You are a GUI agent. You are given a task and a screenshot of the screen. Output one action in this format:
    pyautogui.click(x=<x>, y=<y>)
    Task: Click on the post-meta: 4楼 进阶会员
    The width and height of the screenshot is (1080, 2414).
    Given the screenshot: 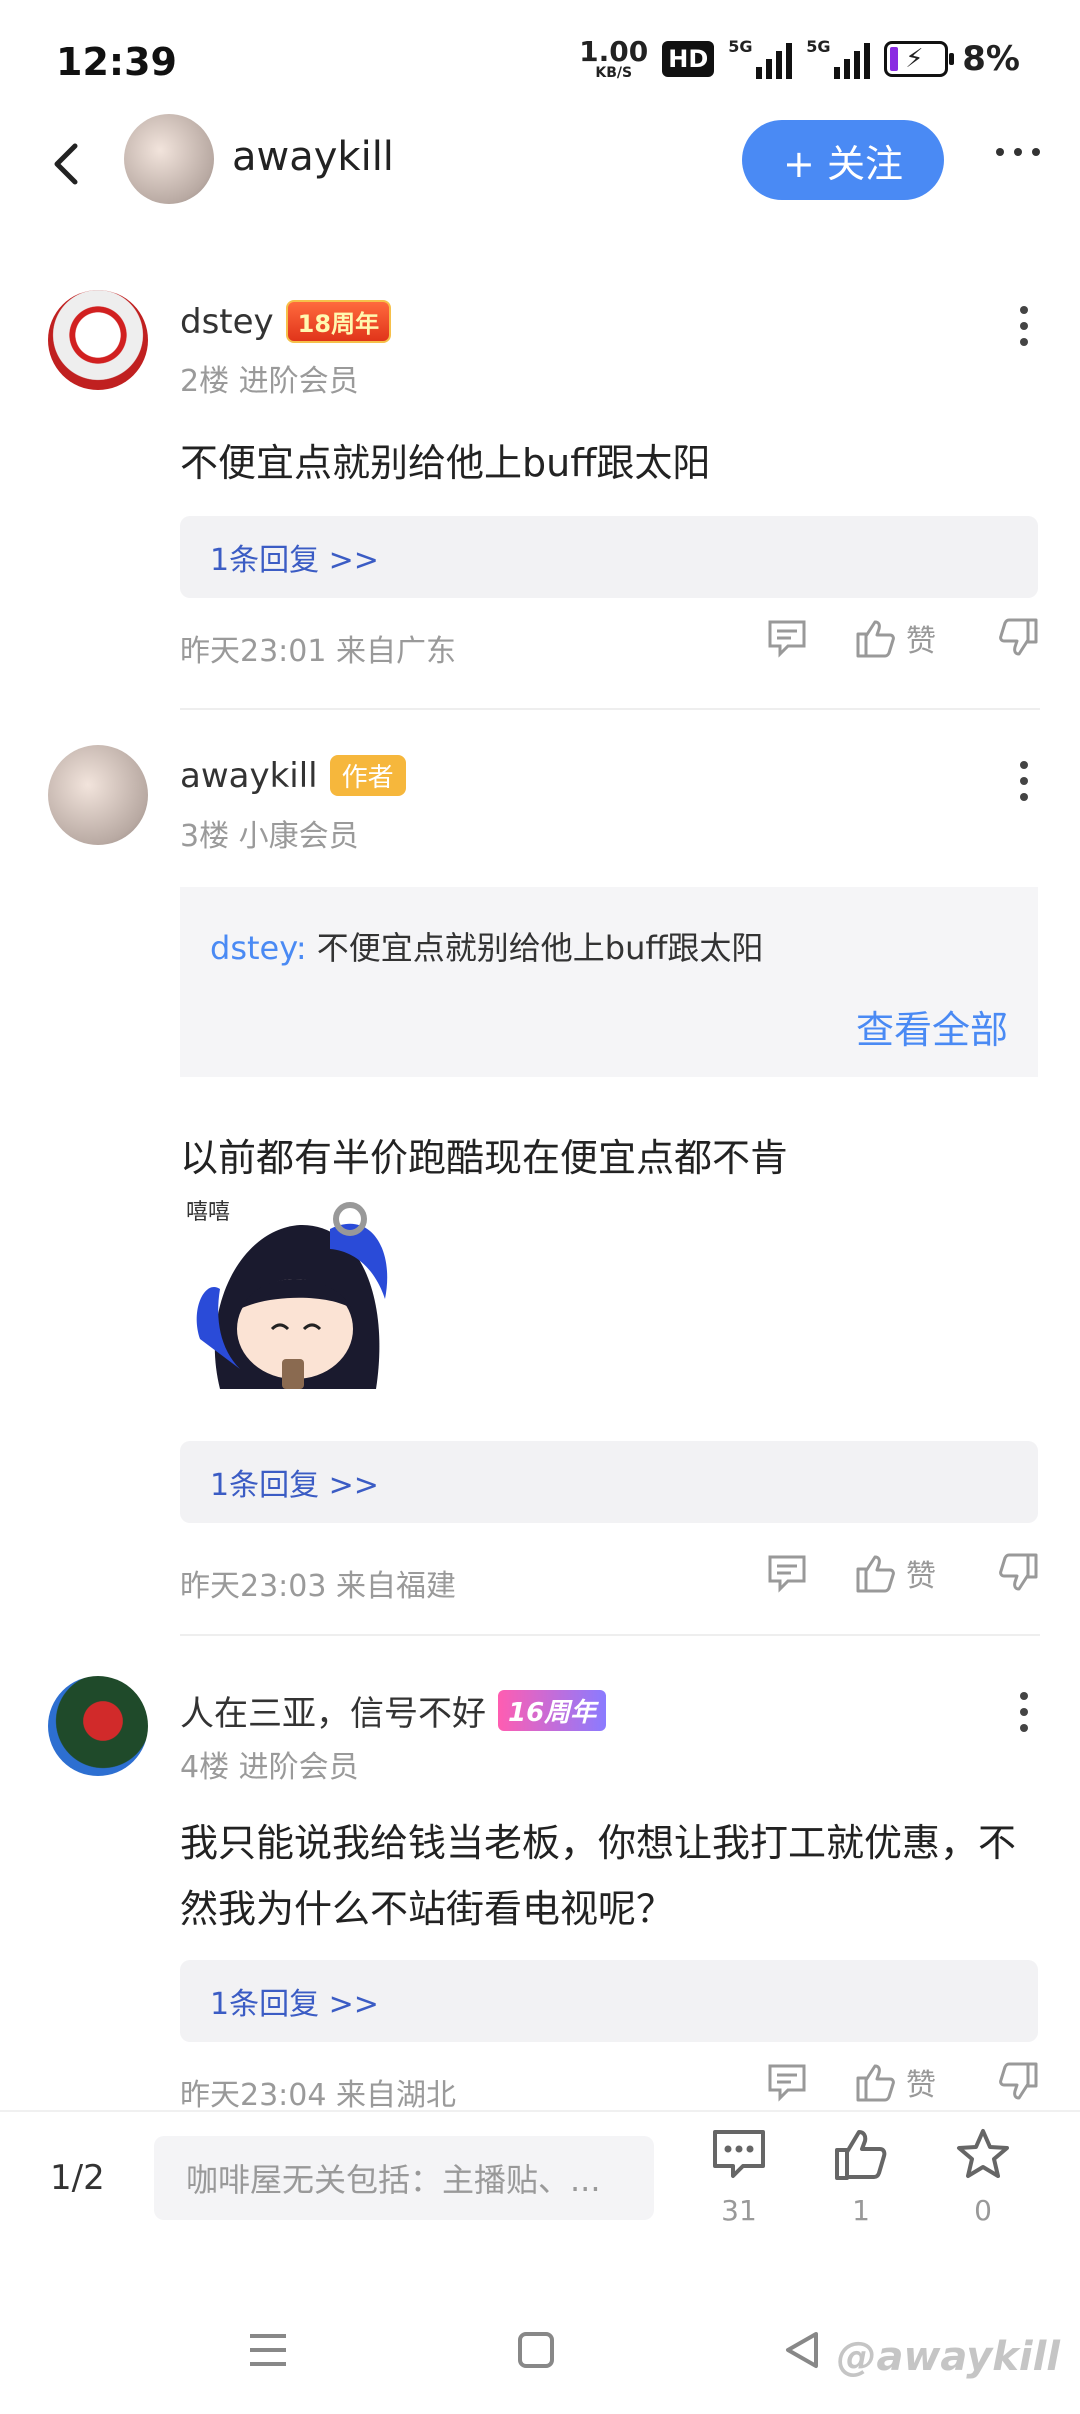 What is the action you would take?
    pyautogui.click(x=269, y=1767)
    